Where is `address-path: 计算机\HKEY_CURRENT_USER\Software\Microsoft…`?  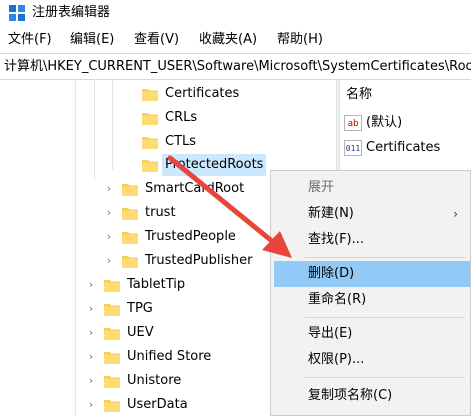 address-path: 计算机\HKEY_CURRENT_USER\Software\Microsoft… is located at coordinates (237, 67).